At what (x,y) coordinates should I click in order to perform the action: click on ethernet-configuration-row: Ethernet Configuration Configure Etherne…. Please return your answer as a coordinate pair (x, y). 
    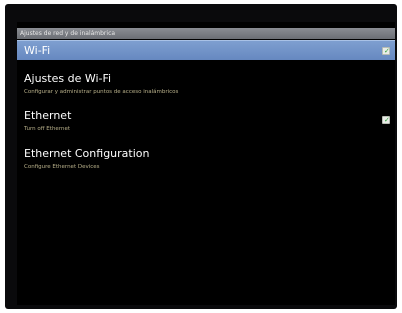
    Looking at the image, I should click on (206, 164).